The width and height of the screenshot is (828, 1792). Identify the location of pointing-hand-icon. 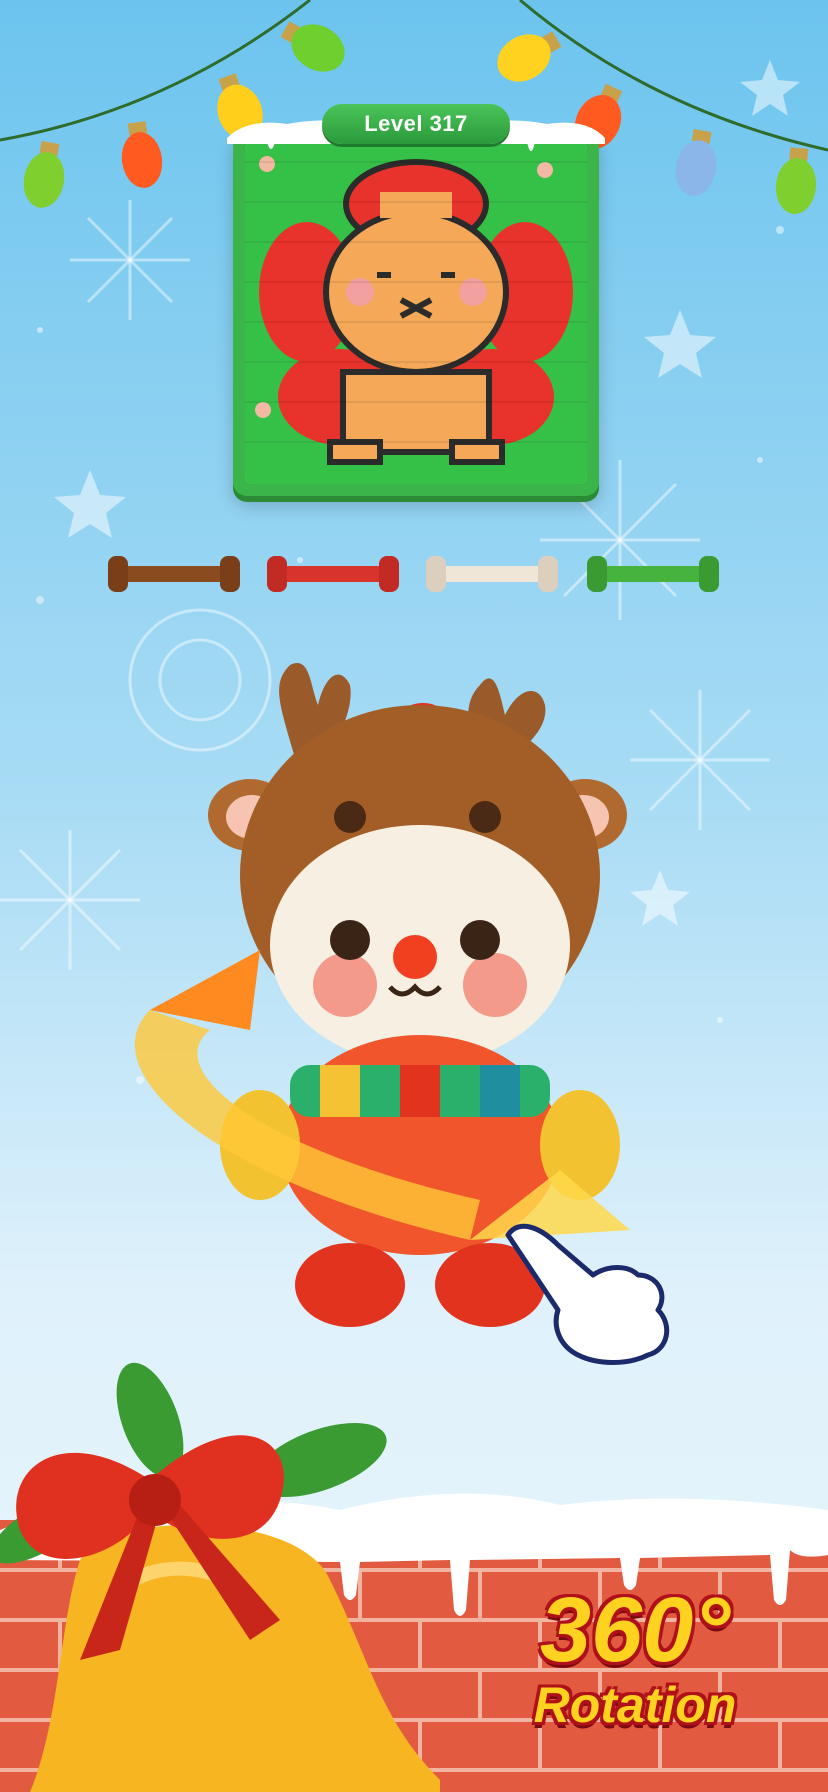
(587, 1294).